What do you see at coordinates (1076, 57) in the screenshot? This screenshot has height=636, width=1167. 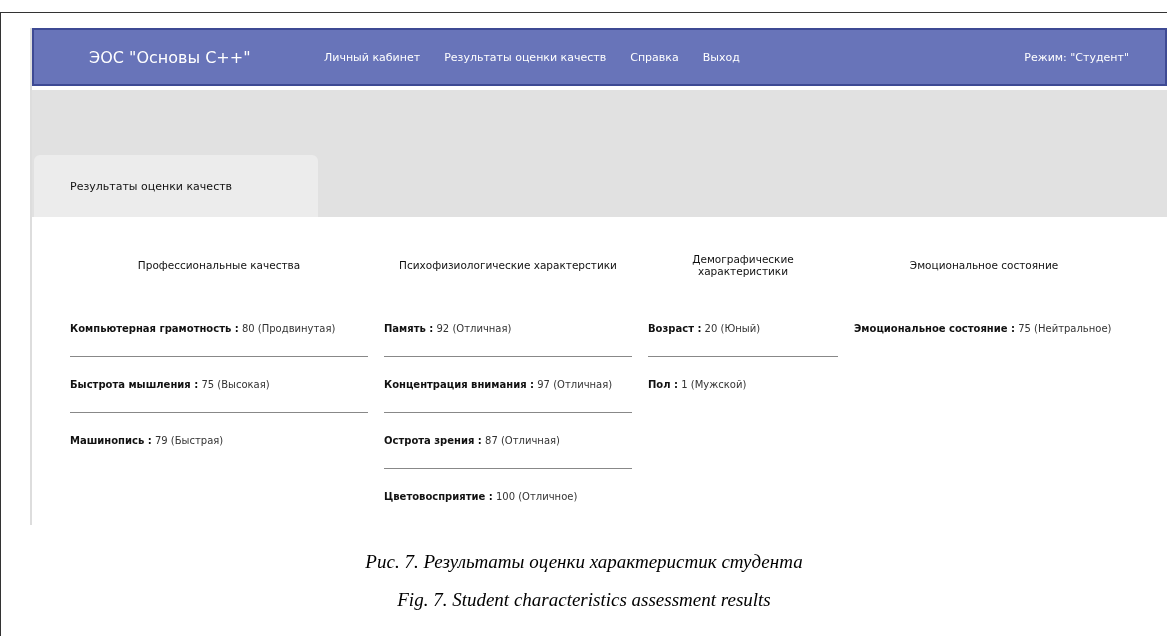 I see `mode-label: Режим: "Студент"` at bounding box center [1076, 57].